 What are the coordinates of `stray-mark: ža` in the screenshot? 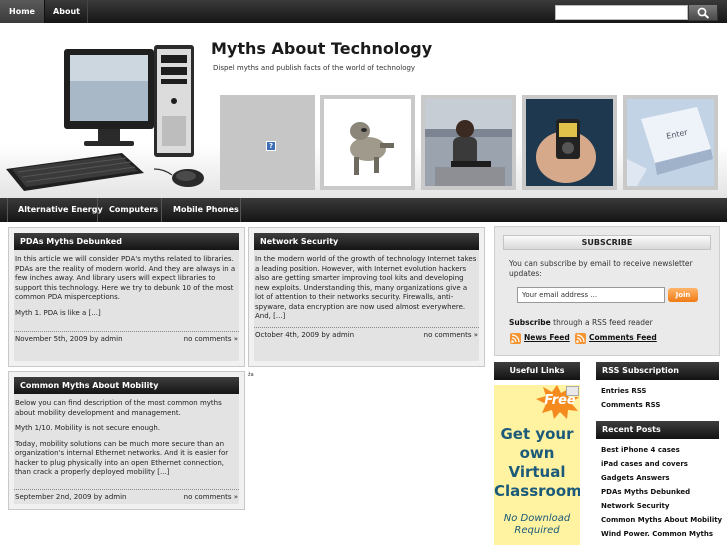 It's located at (251, 375).